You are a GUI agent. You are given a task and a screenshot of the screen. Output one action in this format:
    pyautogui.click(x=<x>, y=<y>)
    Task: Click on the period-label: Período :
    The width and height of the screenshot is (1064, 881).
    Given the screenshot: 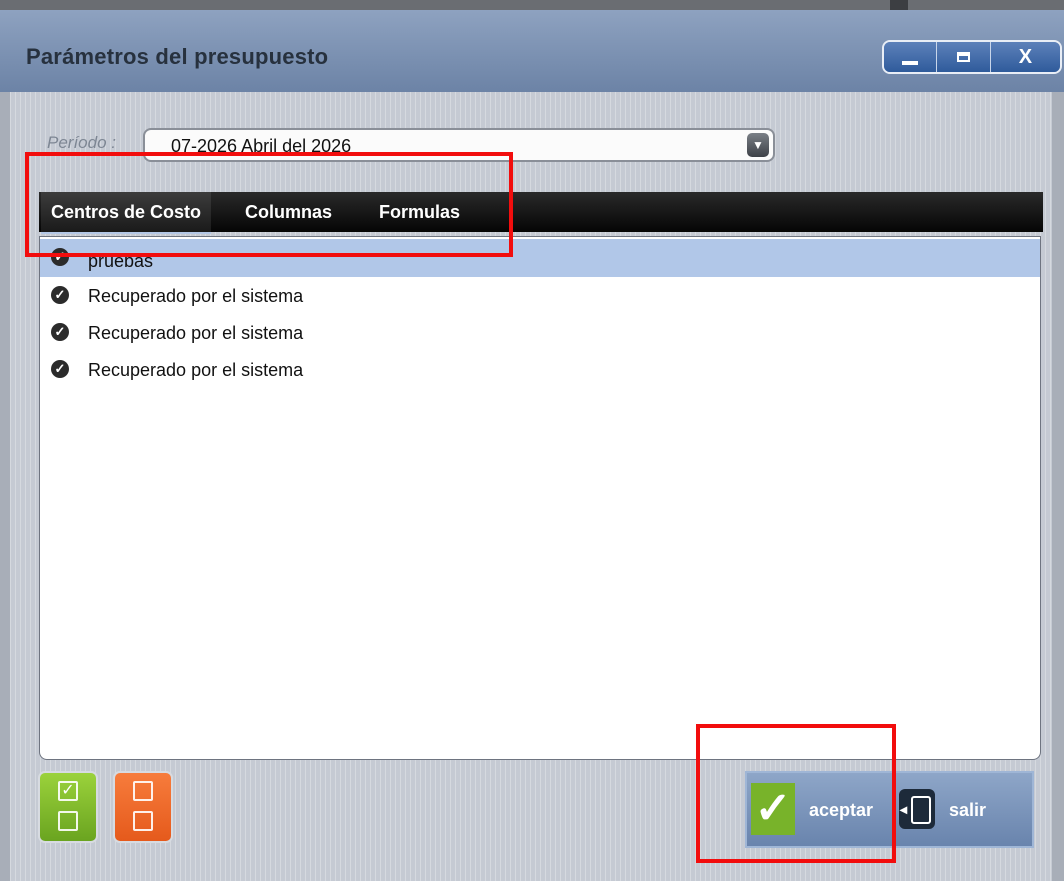 What is the action you would take?
    pyautogui.click(x=81, y=142)
    